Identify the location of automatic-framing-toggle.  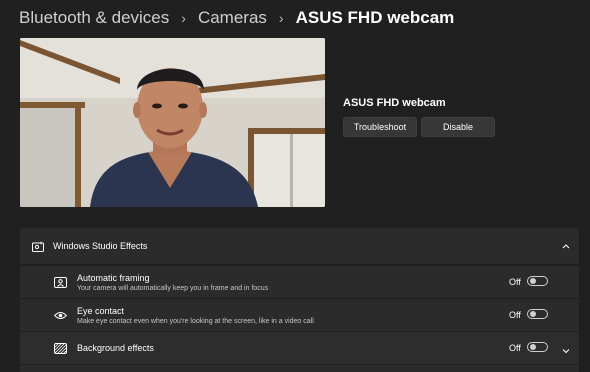
(537, 281).